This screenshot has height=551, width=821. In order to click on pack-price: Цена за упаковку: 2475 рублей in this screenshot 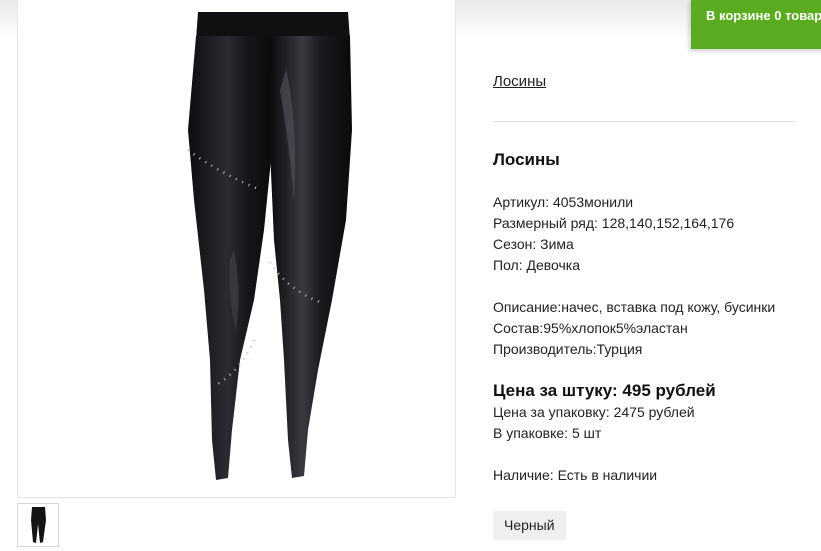, I will do `click(594, 412)`.